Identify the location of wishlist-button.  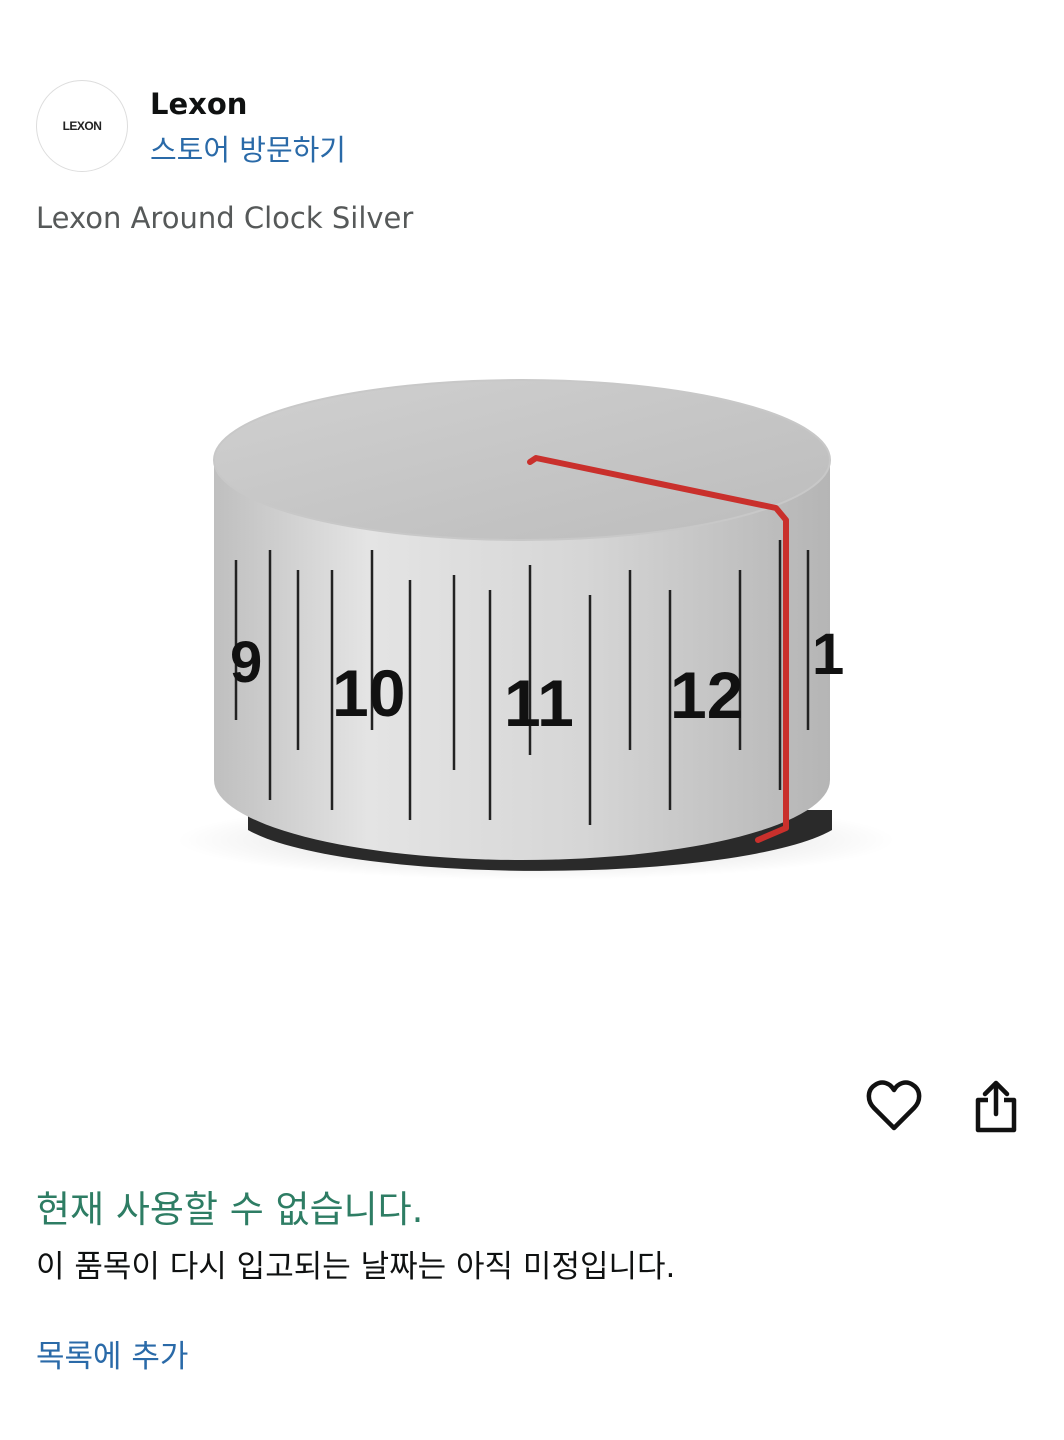
(894, 1106).